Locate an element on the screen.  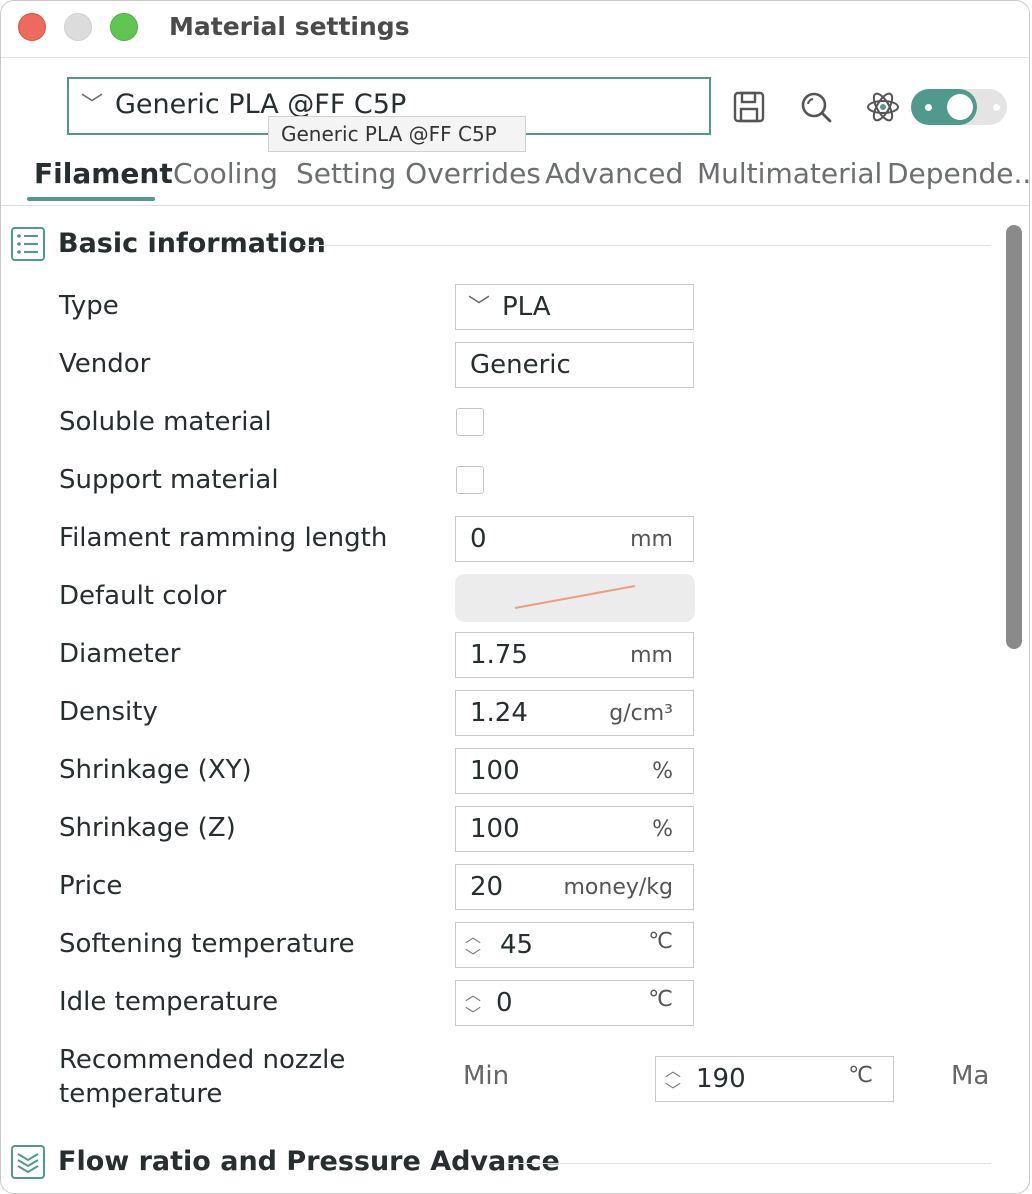
diameter-label: Diameter is located at coordinates (120, 654).